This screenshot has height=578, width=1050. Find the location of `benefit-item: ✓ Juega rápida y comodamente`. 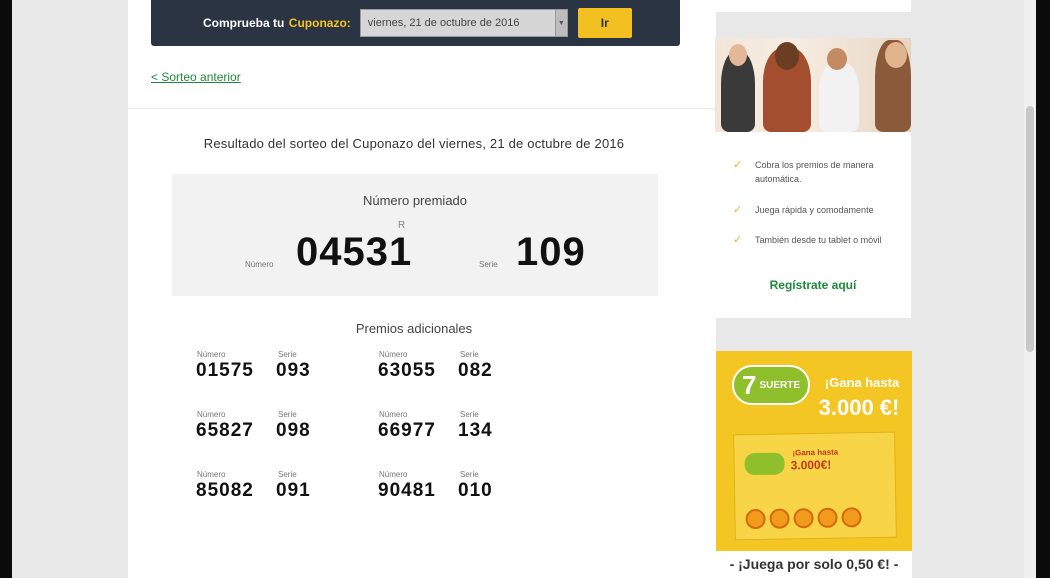

benefit-item: ✓ Juega rápida y comodamente is located at coordinates (815, 210).